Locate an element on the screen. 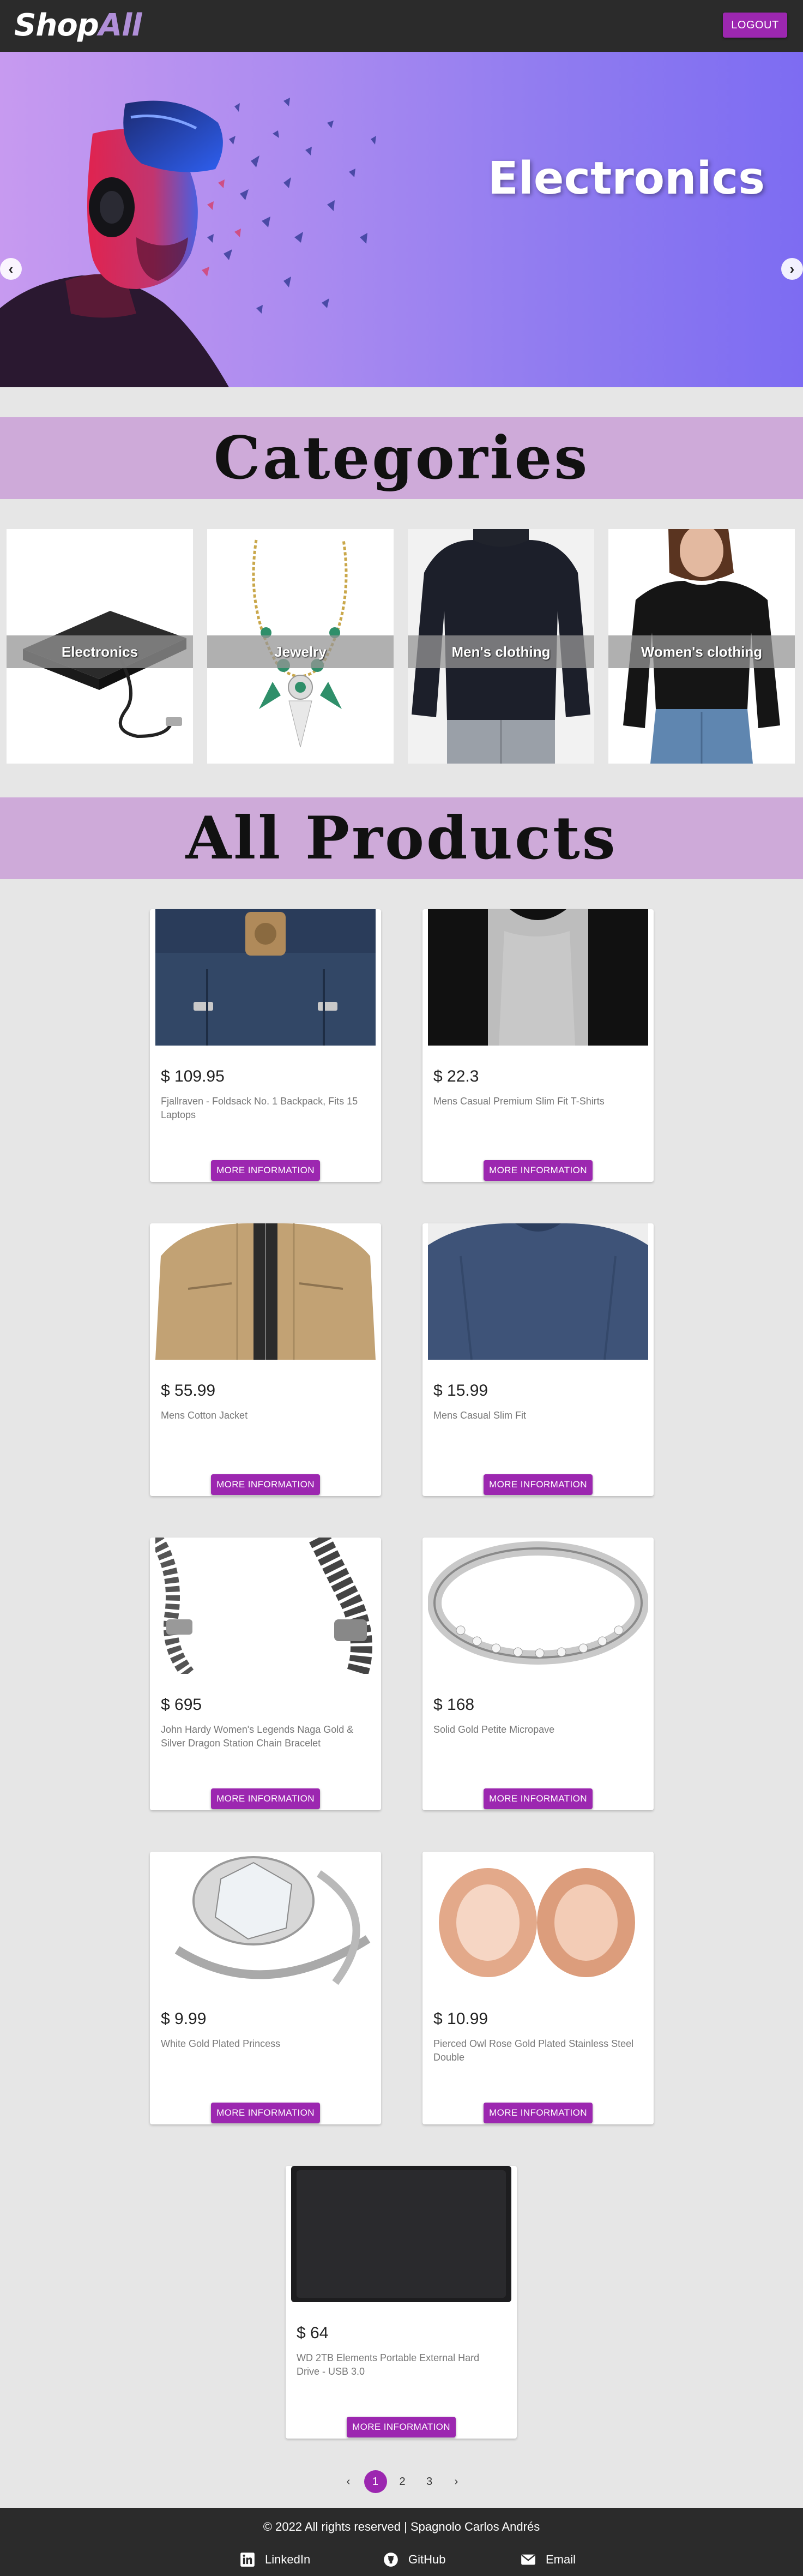 The image size is (803, 2576). category-card-jewelry: Jewelry is located at coordinates (300, 647).